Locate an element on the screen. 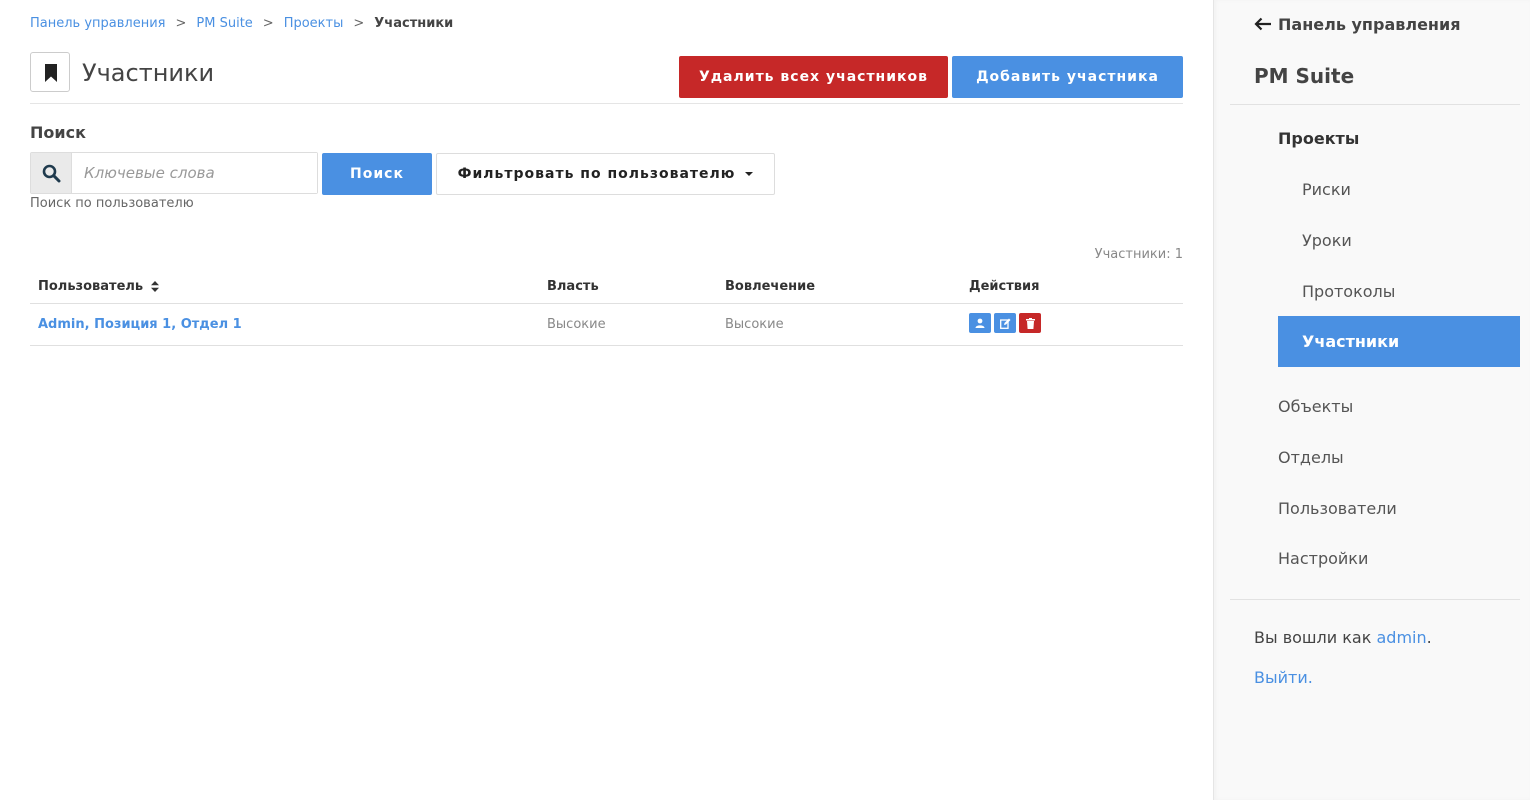 Image resolution: width=1530 pixels, height=800 pixels. sidebar-item-settings: Настройки is located at coordinates (1323, 558).